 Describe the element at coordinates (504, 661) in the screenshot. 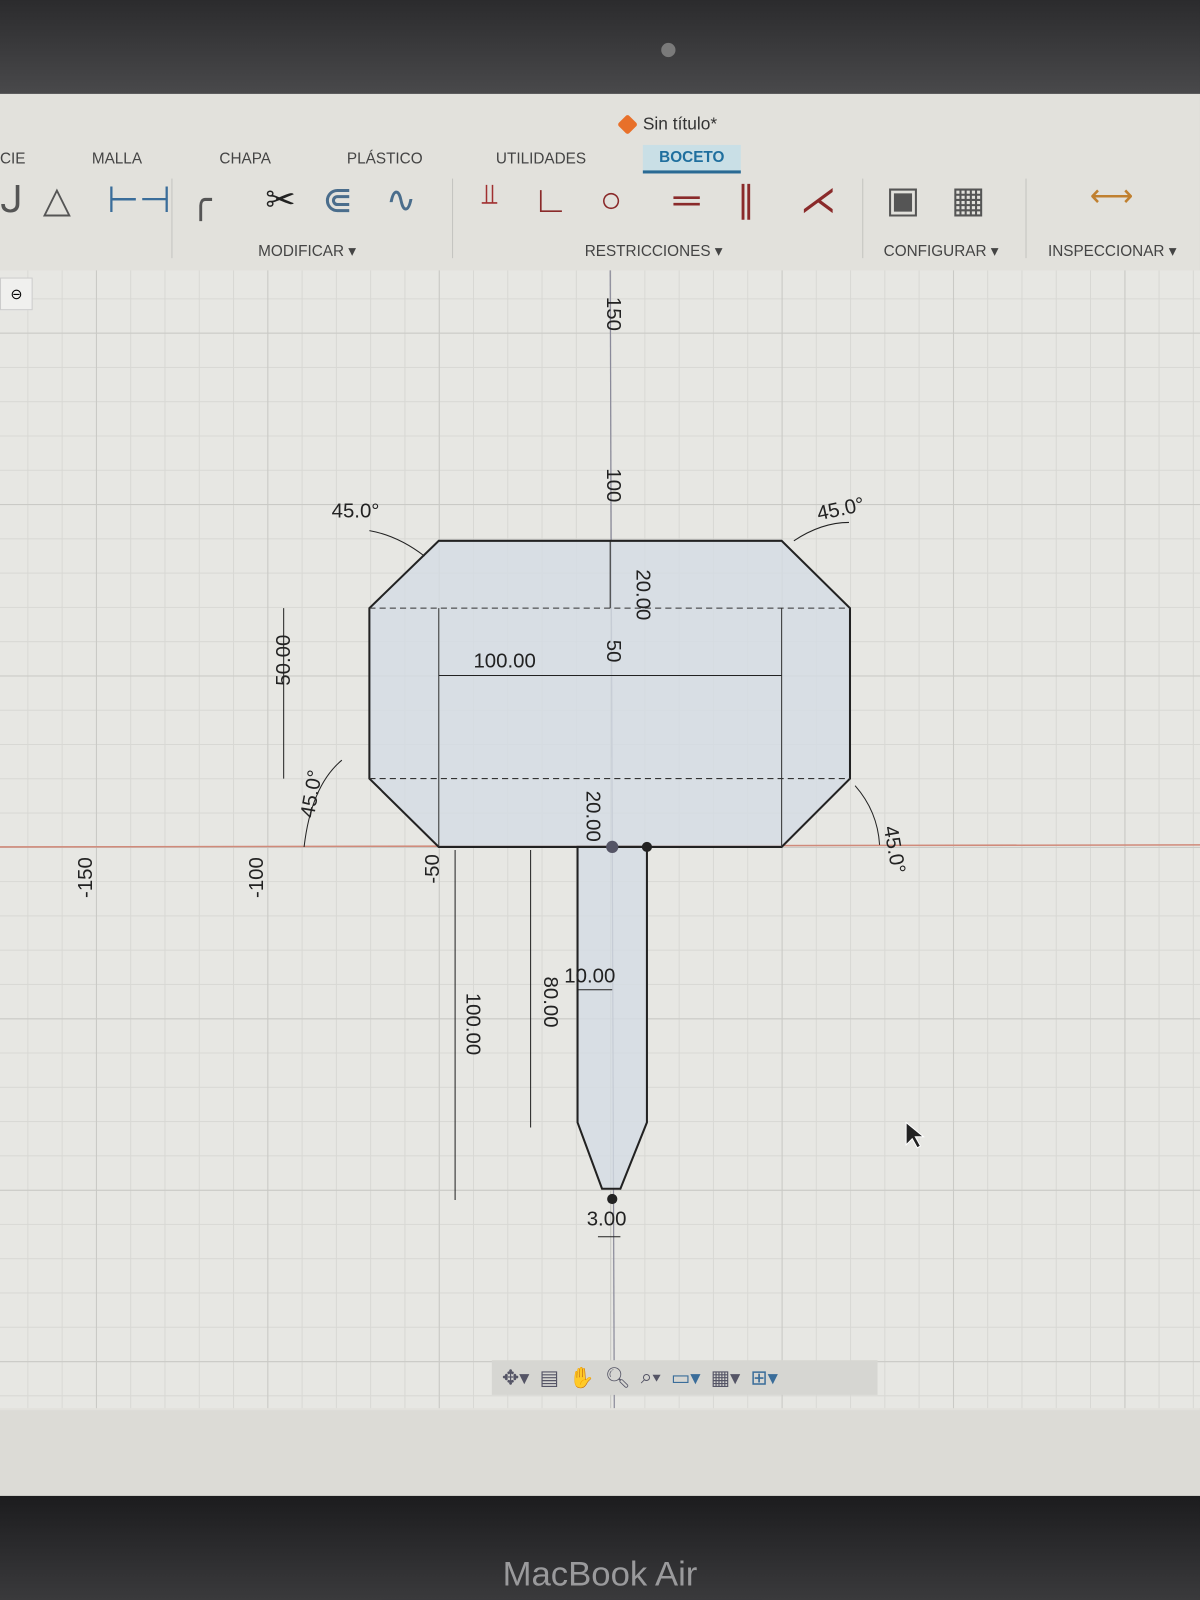

I see `dim-head-width: 100.00` at that location.